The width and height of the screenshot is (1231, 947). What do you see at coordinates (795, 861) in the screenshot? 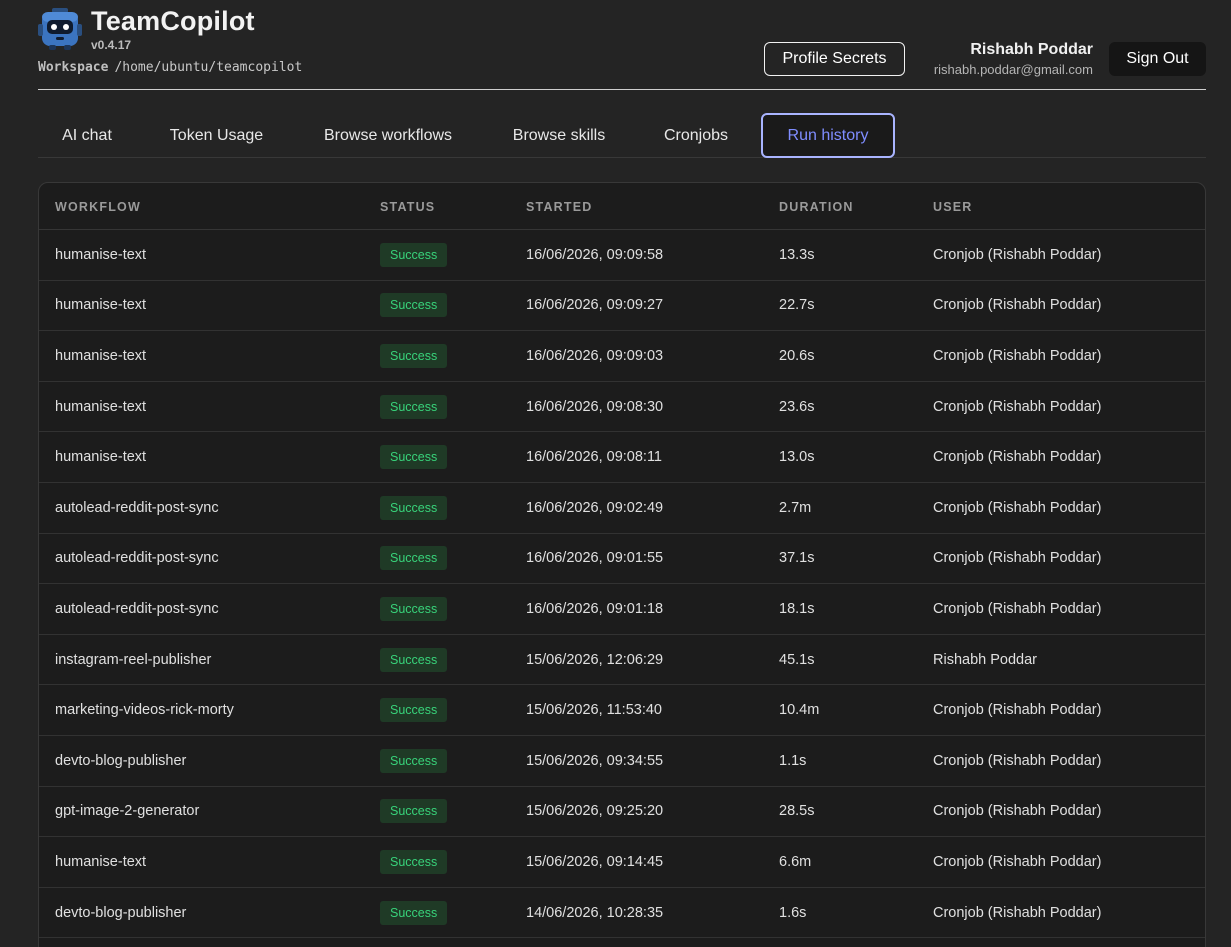
I see `duration-cell: 6.6m` at bounding box center [795, 861].